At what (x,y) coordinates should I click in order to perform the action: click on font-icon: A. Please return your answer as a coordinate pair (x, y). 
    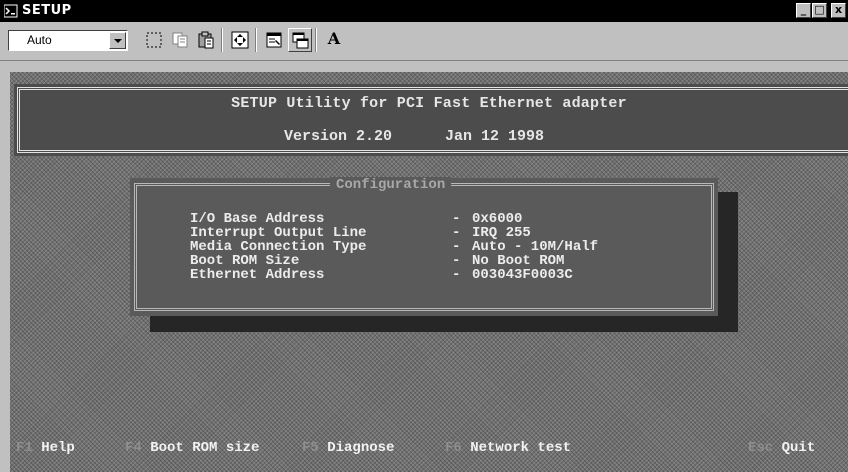
    Looking at the image, I should click on (334, 38).